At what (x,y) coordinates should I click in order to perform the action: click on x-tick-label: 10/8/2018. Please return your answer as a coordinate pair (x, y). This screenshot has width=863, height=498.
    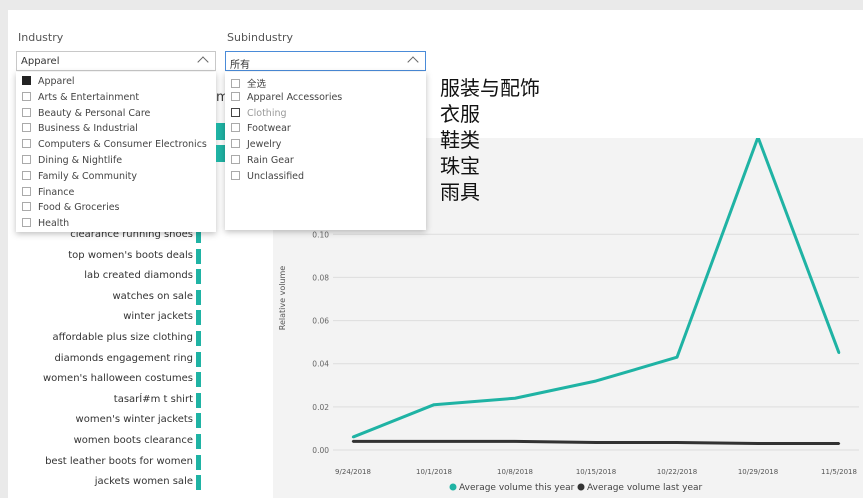
    Looking at the image, I should click on (515, 472).